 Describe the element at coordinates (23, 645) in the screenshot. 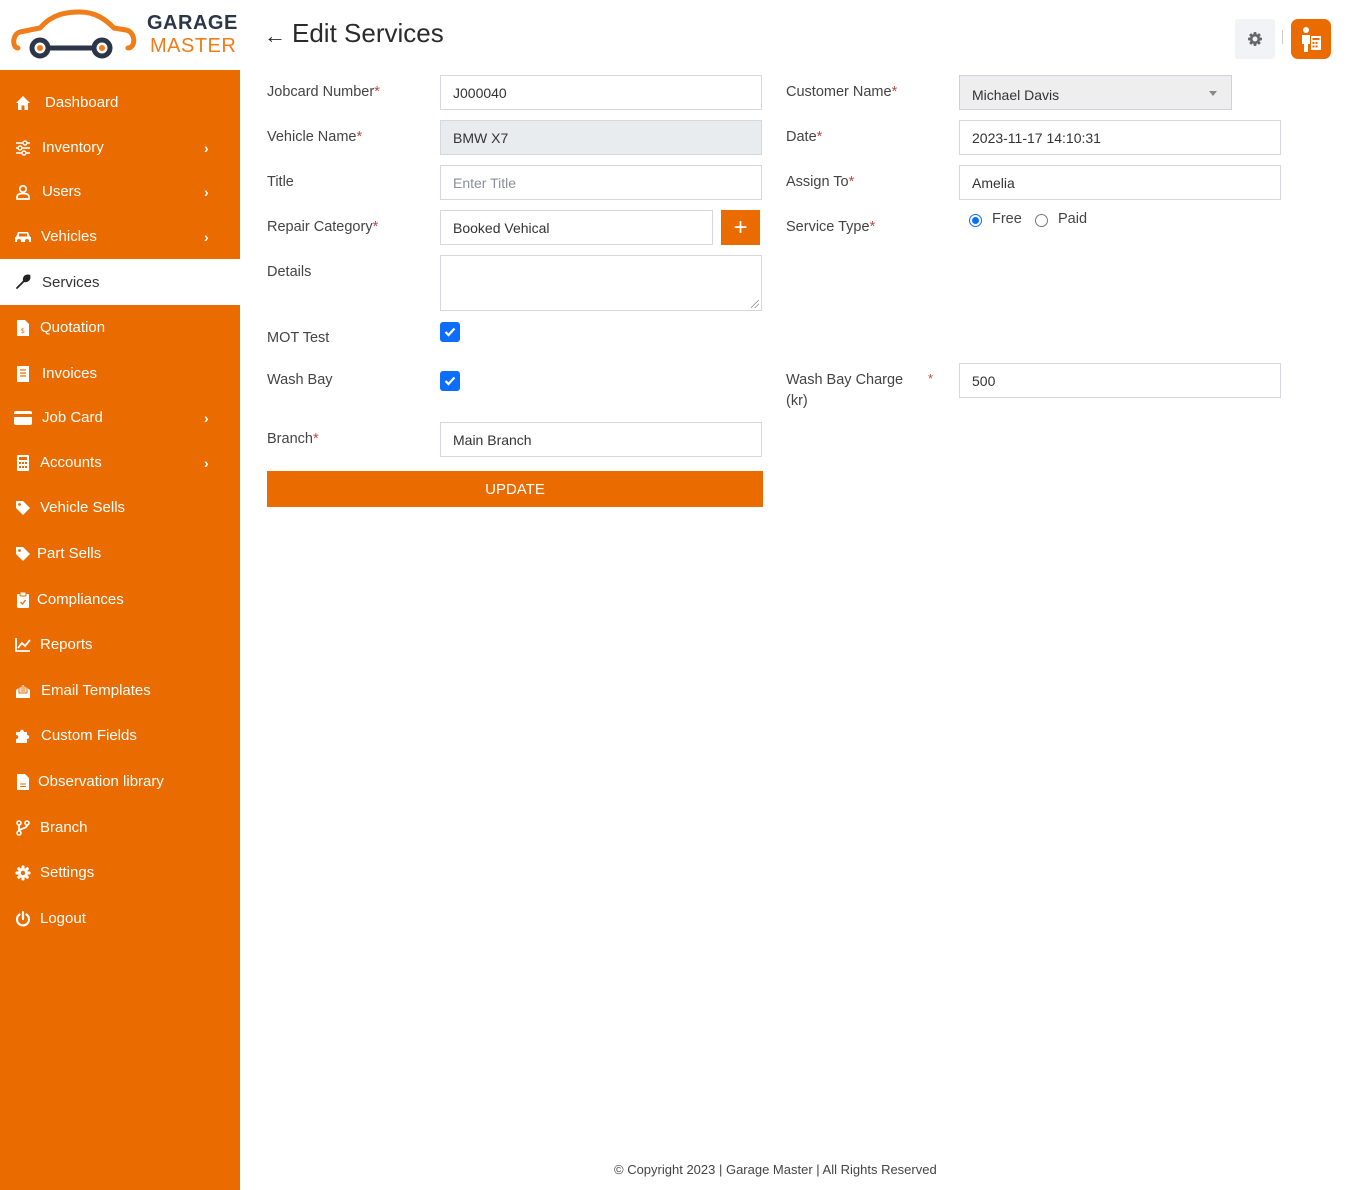

I see `chart-line-icon` at that location.